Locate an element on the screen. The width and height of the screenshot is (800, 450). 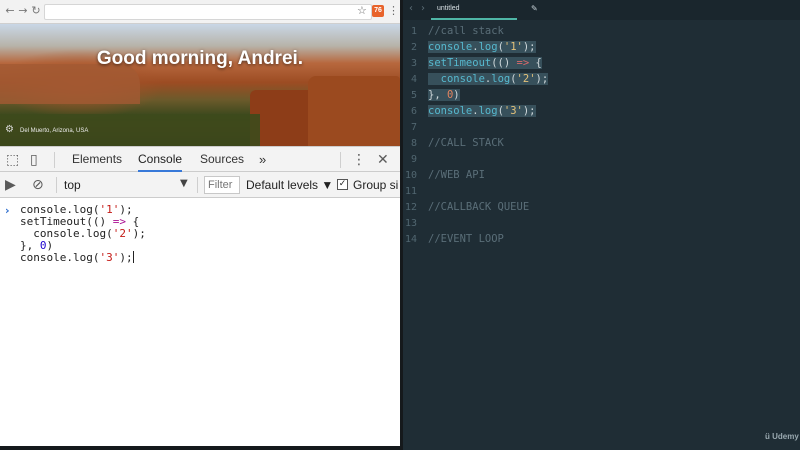
tab-console: Console is located at coordinates (160, 162).